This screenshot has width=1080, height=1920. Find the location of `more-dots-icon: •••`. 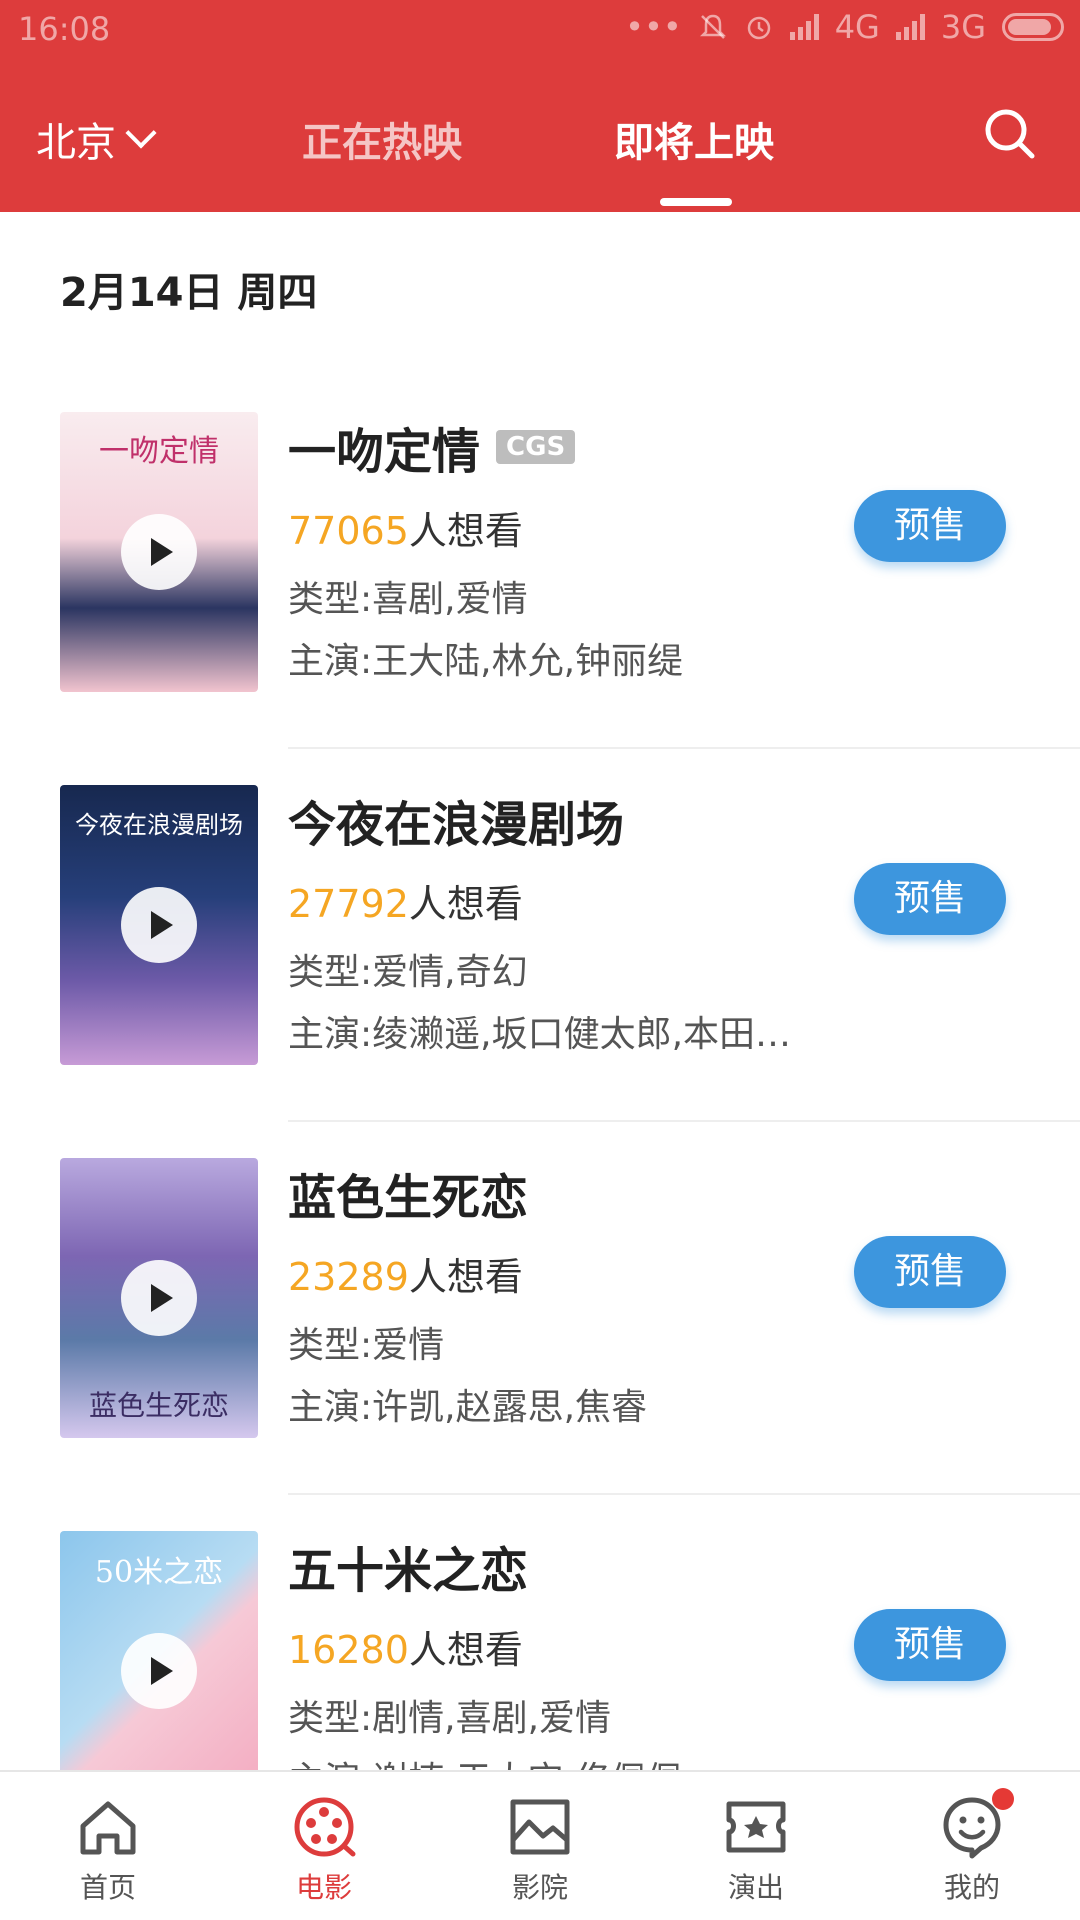

more-dots-icon: ••• is located at coordinates (653, 27).